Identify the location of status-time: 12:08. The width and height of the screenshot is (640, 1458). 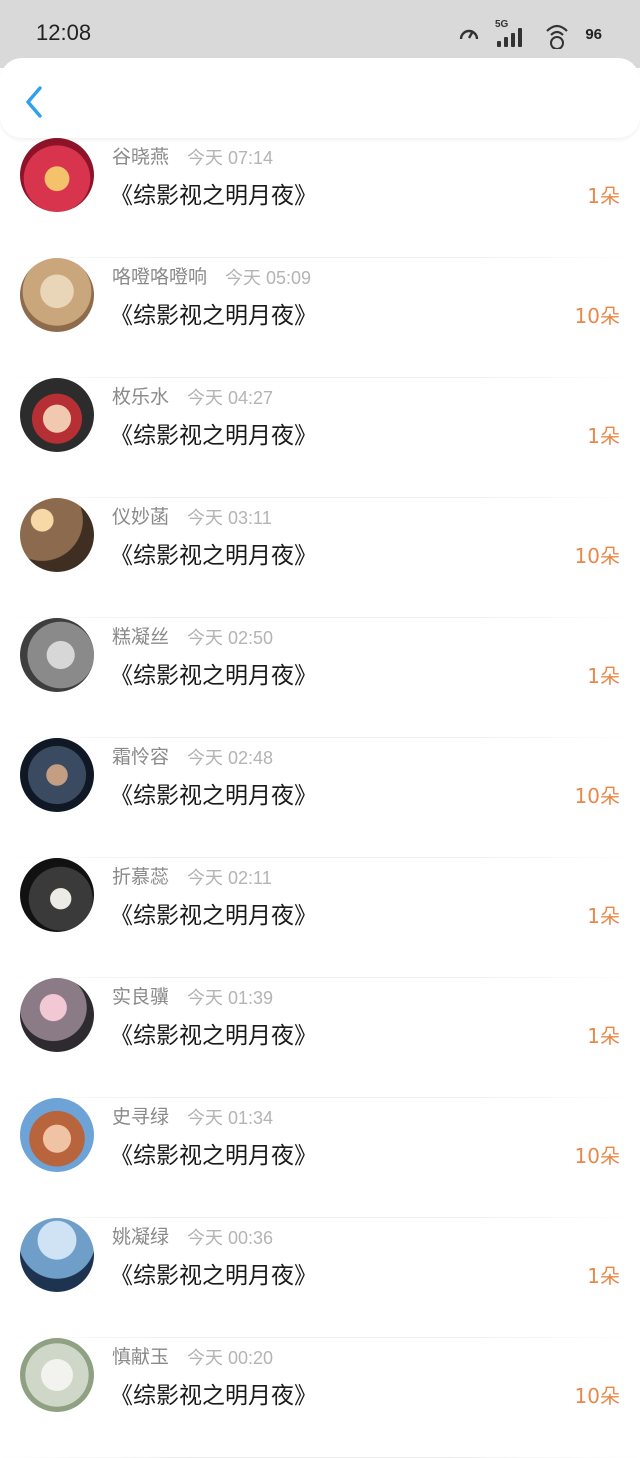
(64, 32).